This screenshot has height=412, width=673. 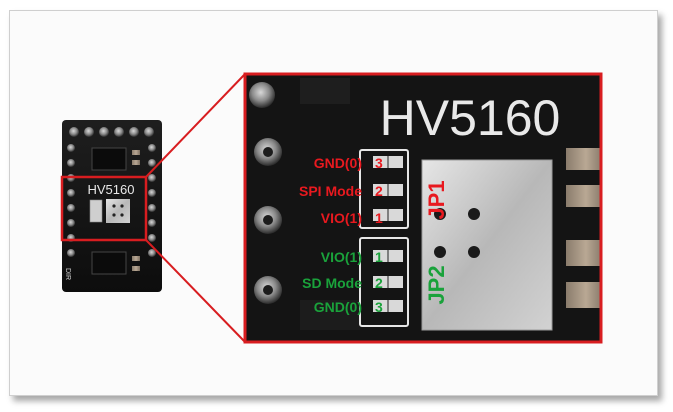 What do you see at coordinates (379, 163) in the screenshot?
I see `jp1-row-pin: 3` at bounding box center [379, 163].